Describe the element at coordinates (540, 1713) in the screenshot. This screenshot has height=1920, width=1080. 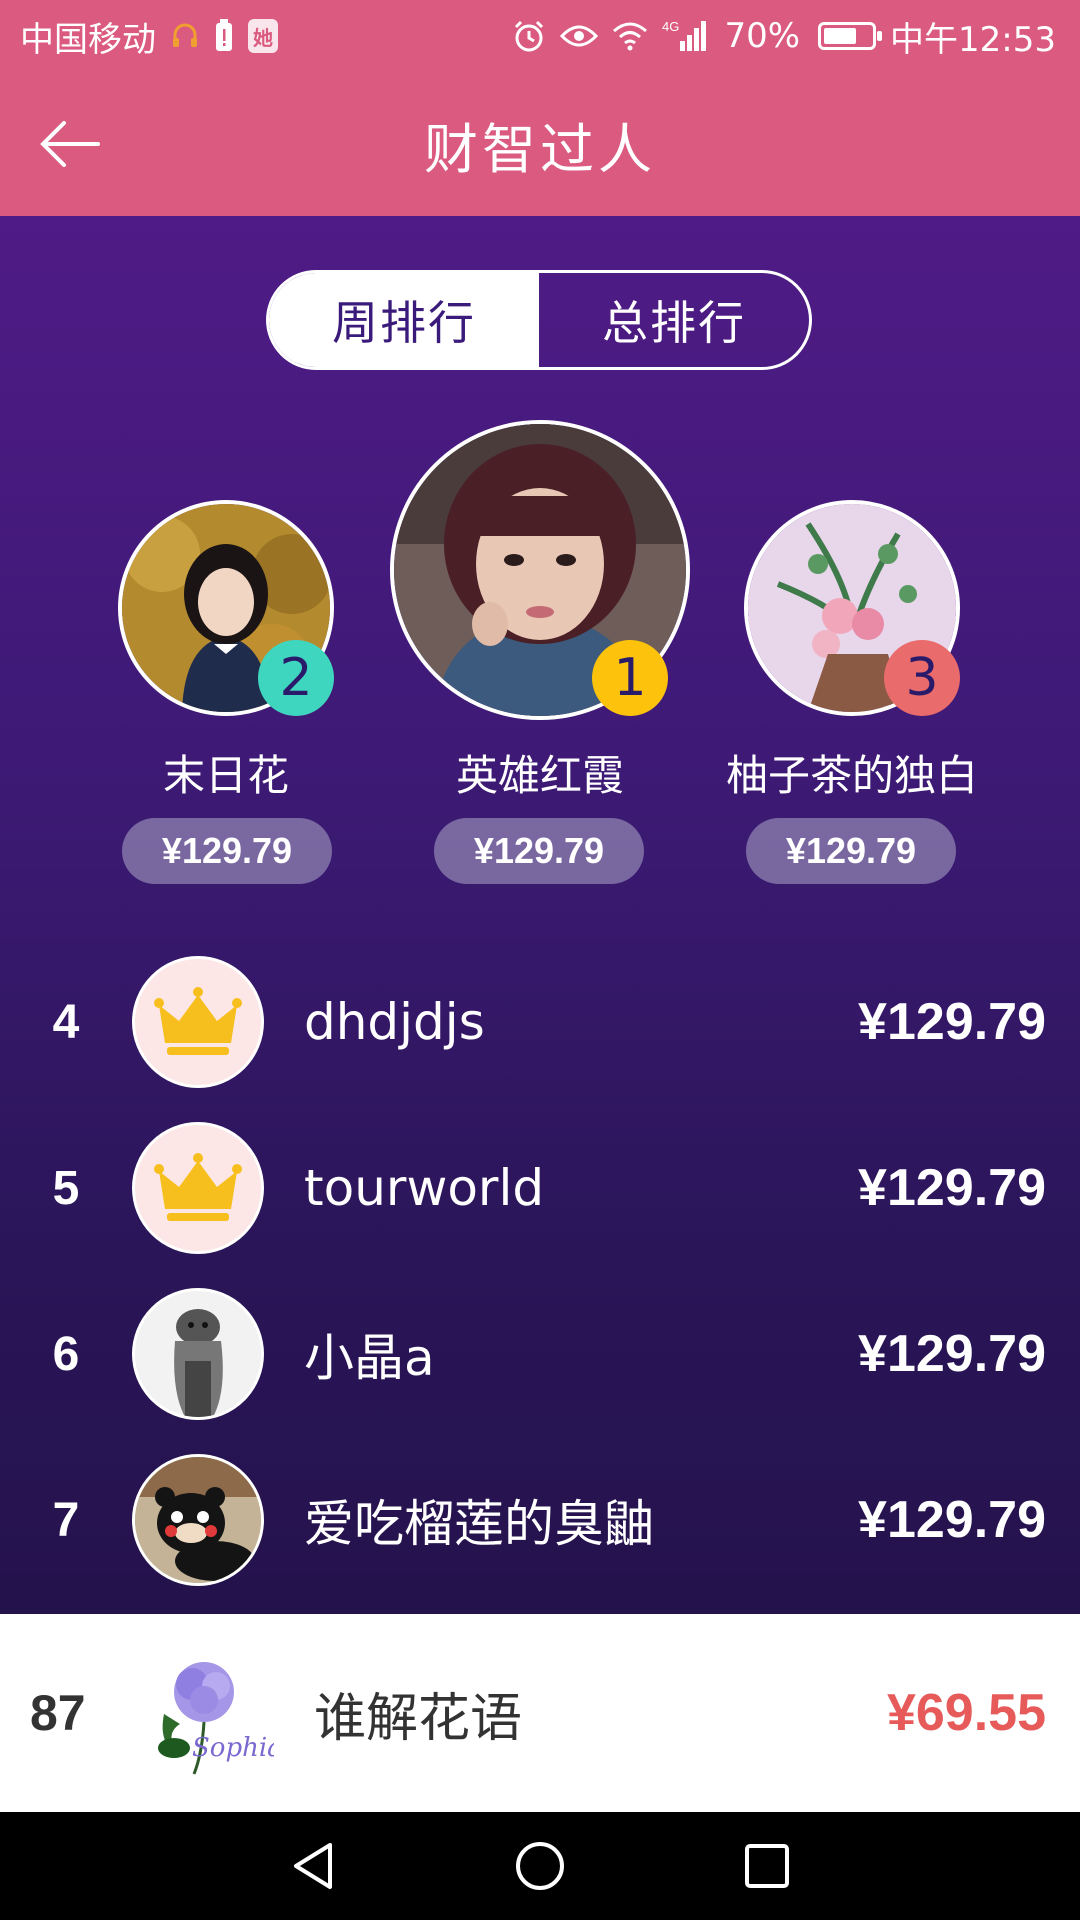
I see `my-rank-bar: 87 Sophia 谁解花语 ¥69.55` at that location.